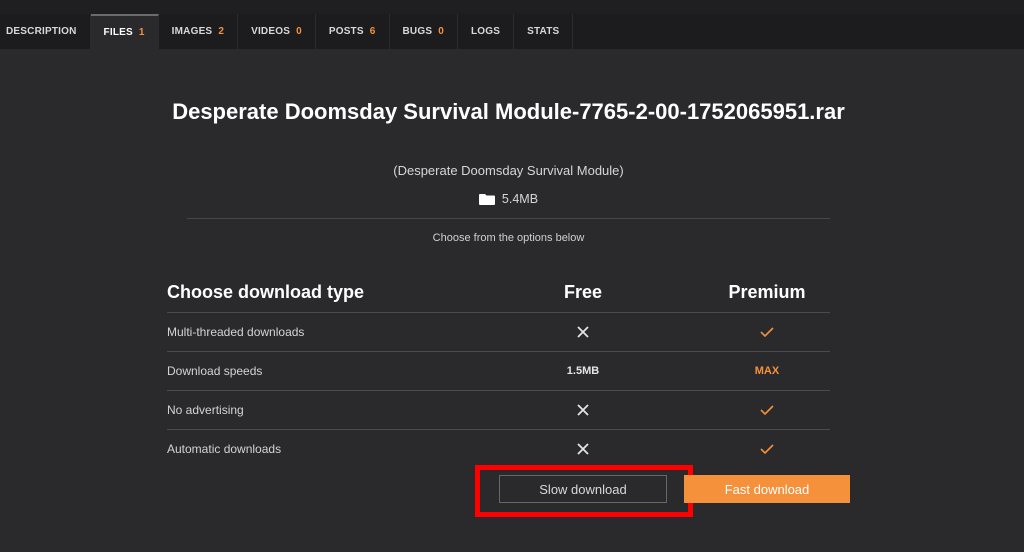  What do you see at coordinates (205, 410) in the screenshot?
I see `row-label: No advertising` at bounding box center [205, 410].